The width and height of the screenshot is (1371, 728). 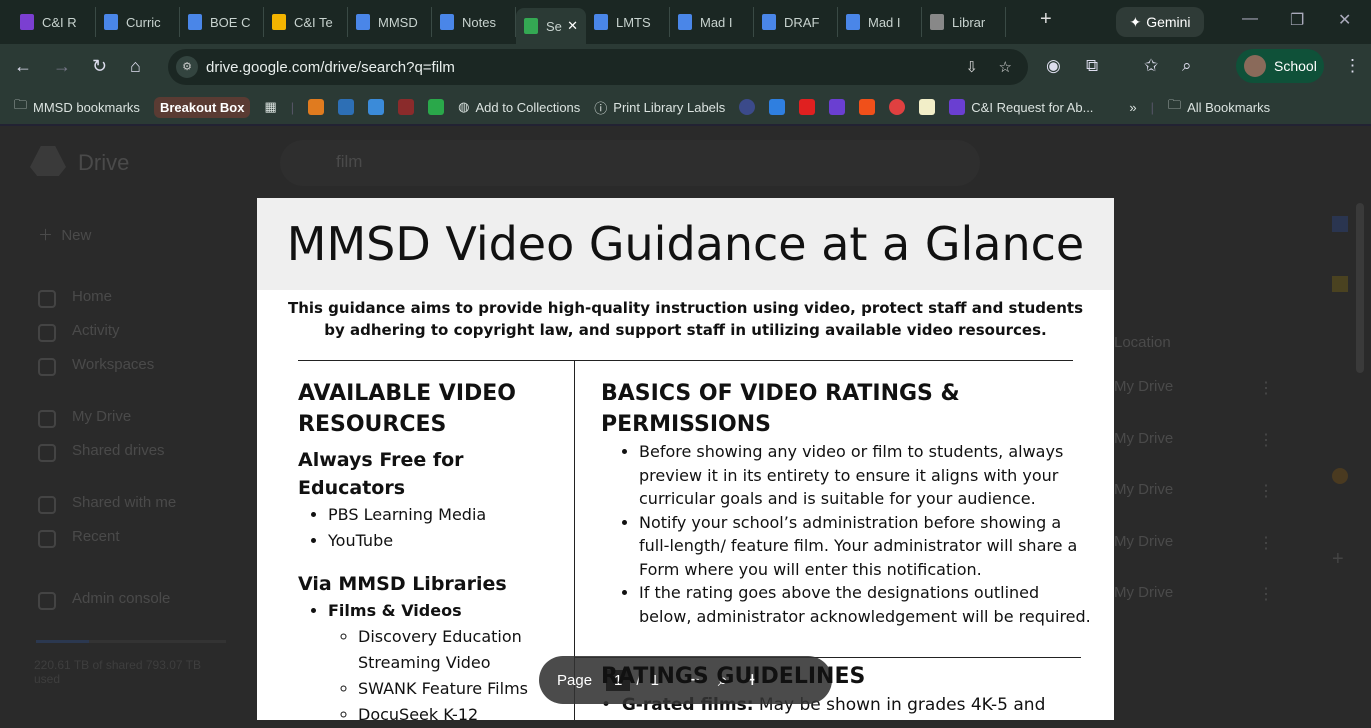 I want to click on drive-logo-icon, so click(x=48, y=161).